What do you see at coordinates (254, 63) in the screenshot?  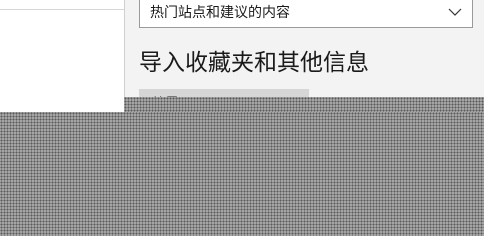 I see `import-section-title: 导入收藏夹和其他信息` at bounding box center [254, 63].